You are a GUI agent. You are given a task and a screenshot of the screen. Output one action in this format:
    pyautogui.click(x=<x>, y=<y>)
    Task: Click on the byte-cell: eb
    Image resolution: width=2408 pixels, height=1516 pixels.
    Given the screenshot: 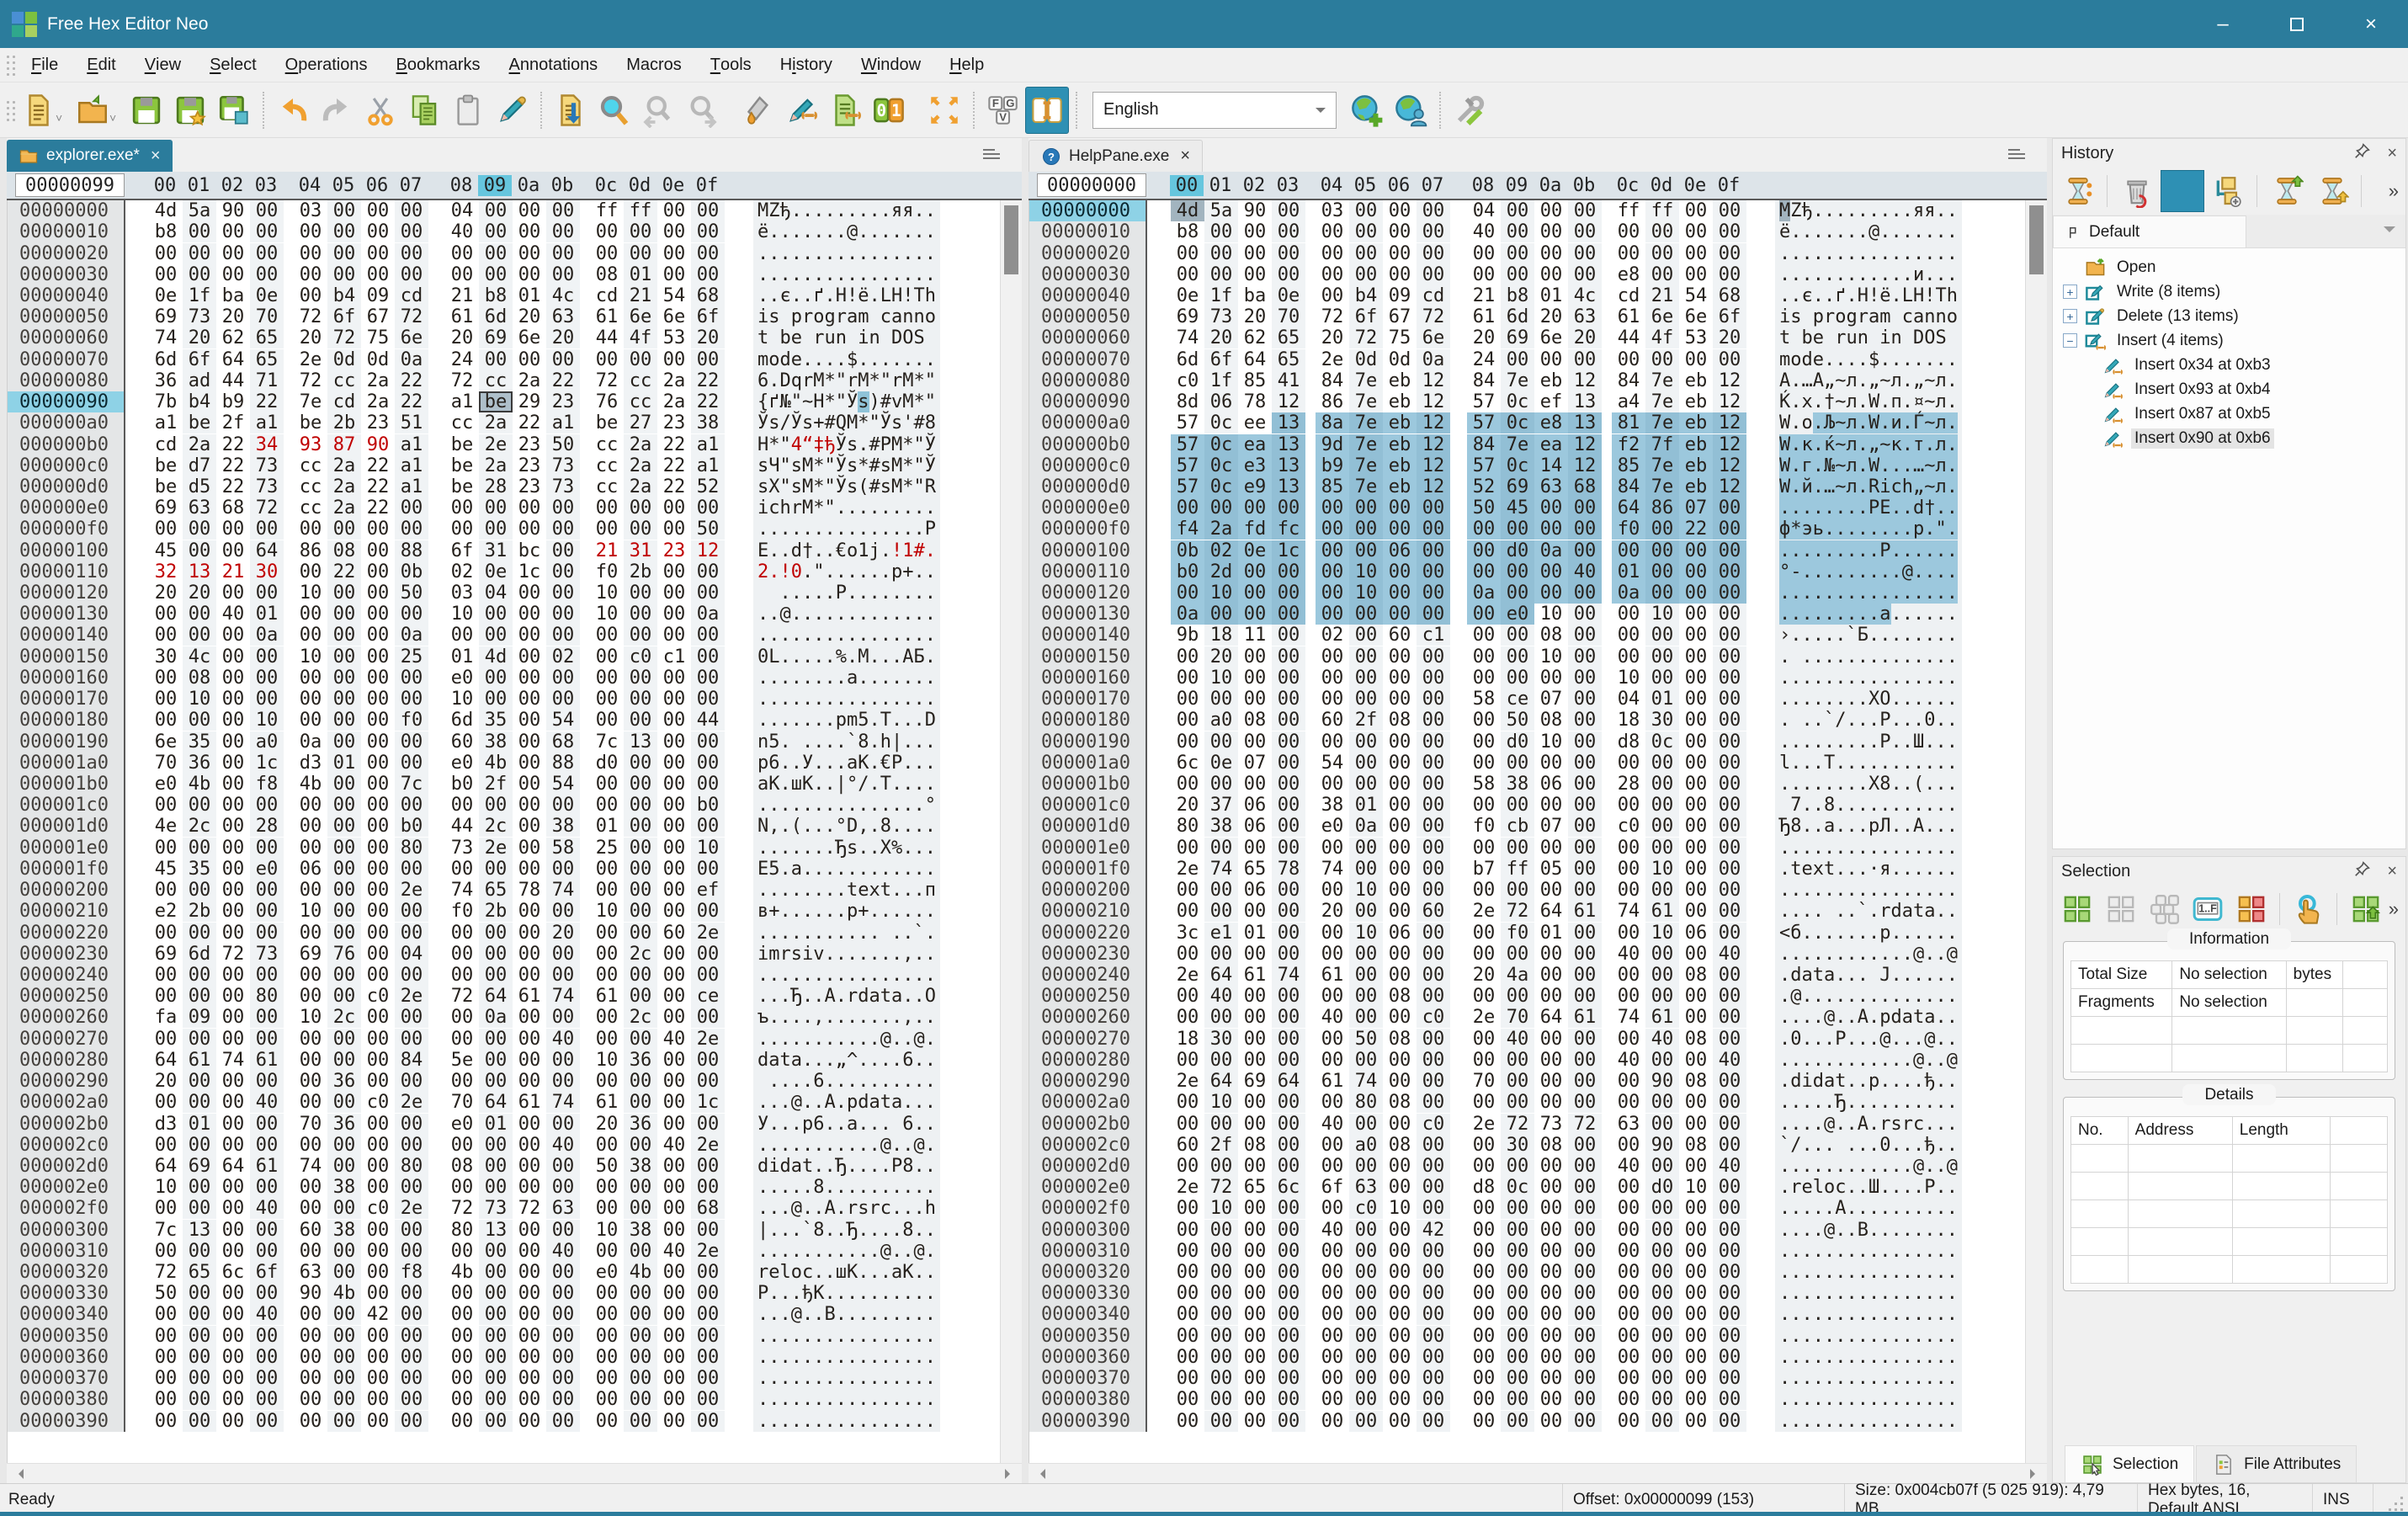 What is the action you would take?
    pyautogui.click(x=1400, y=465)
    